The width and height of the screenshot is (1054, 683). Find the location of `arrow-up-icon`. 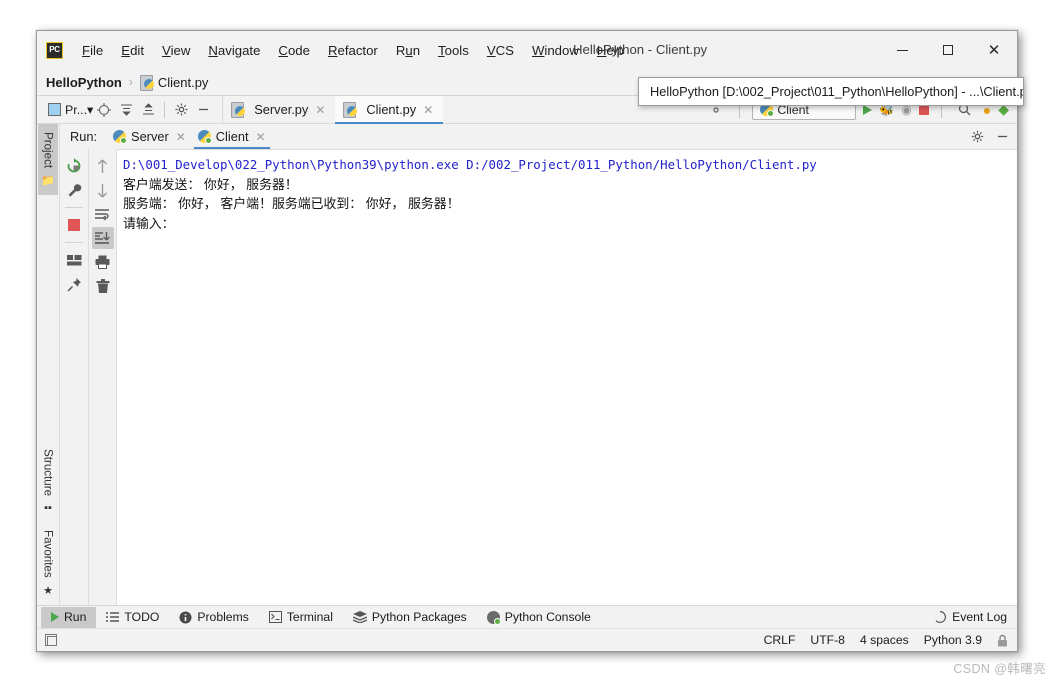

arrow-up-icon is located at coordinates (103, 166).